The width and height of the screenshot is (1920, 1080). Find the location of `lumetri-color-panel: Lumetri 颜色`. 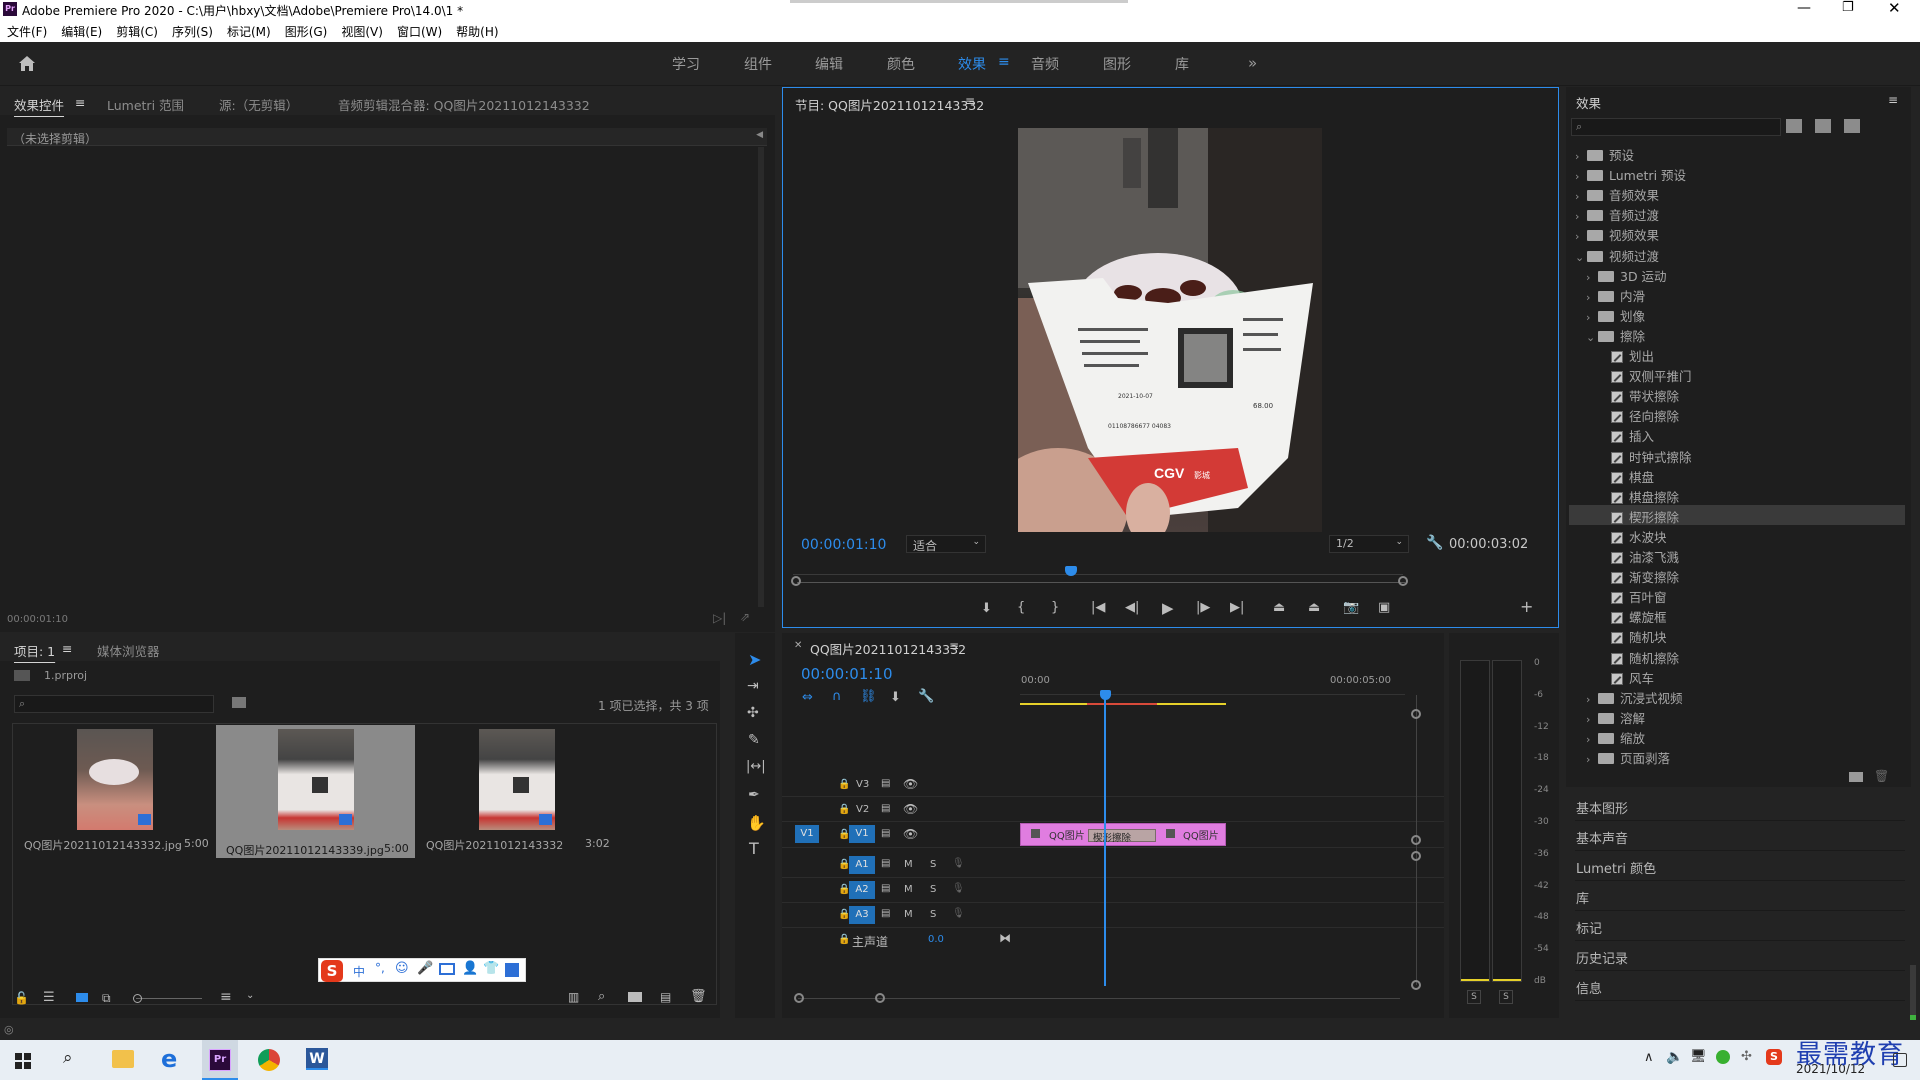

lumetri-color-panel: Lumetri 颜色 is located at coordinates (1740, 866).